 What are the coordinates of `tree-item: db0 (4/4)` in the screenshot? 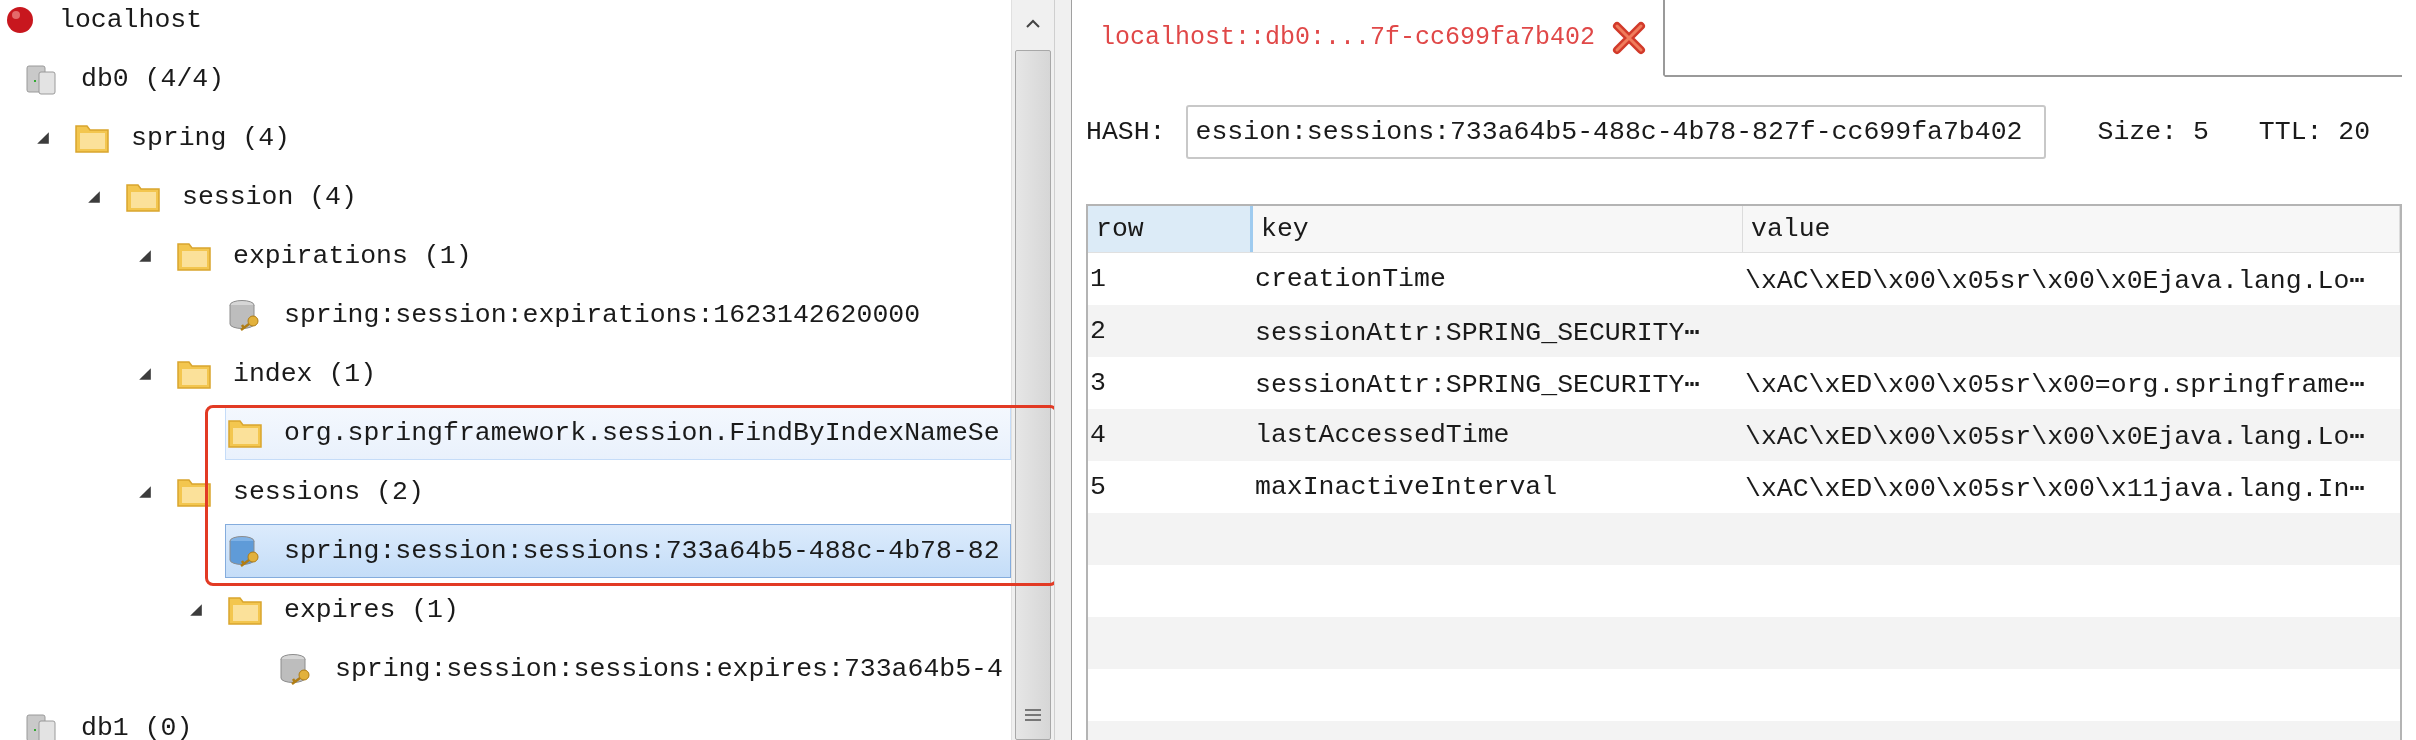 It's located at (516, 78).